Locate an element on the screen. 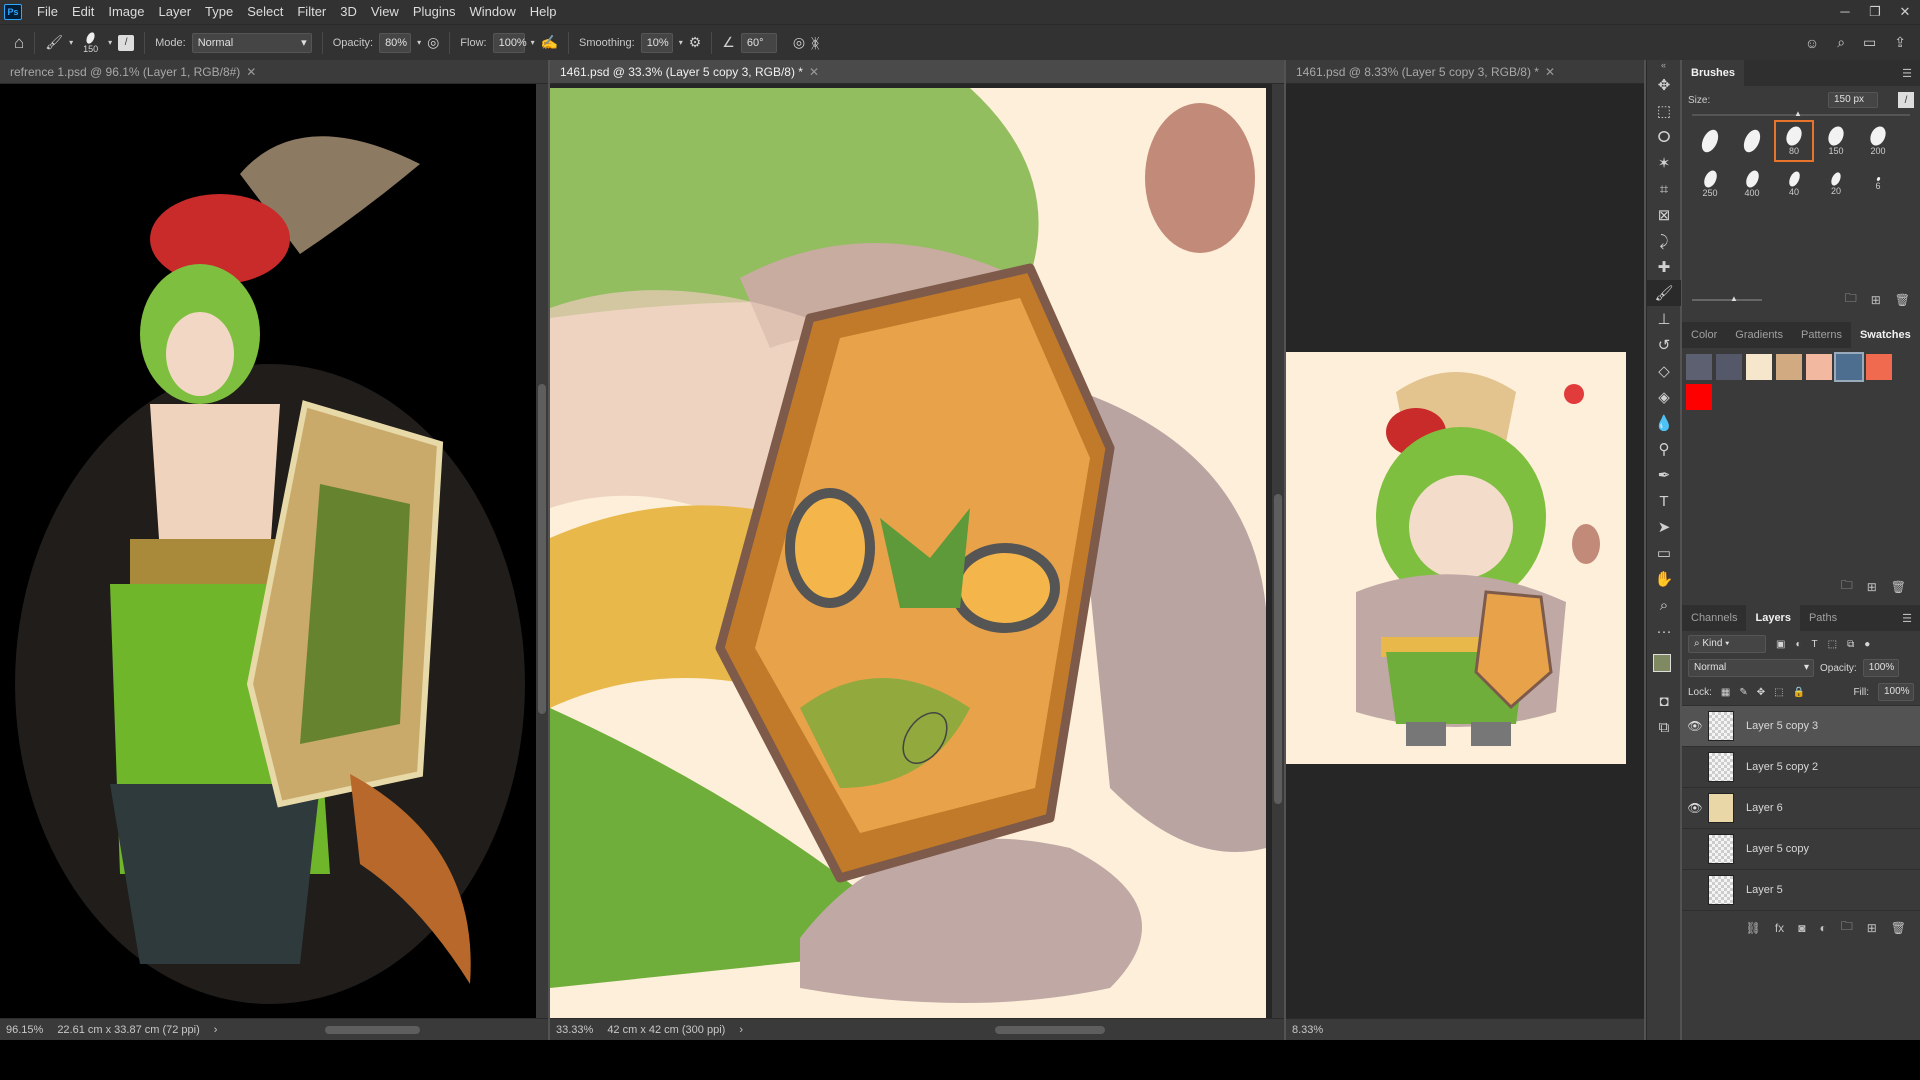  paint-bucket-tool-icon: ◈ is located at coordinates (1664, 397).